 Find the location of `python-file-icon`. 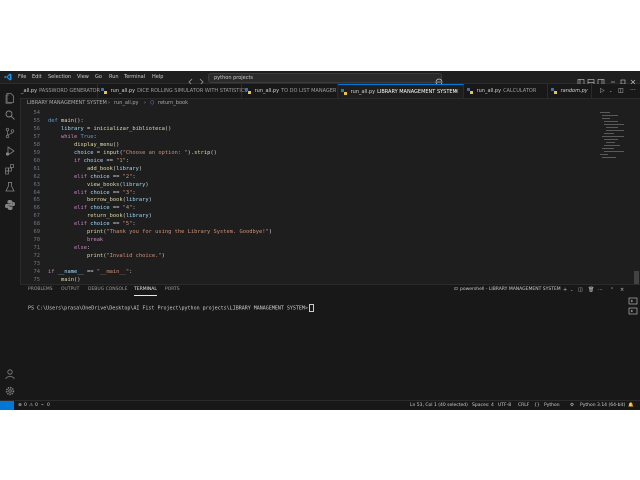

python-file-icon is located at coordinates (470, 90).